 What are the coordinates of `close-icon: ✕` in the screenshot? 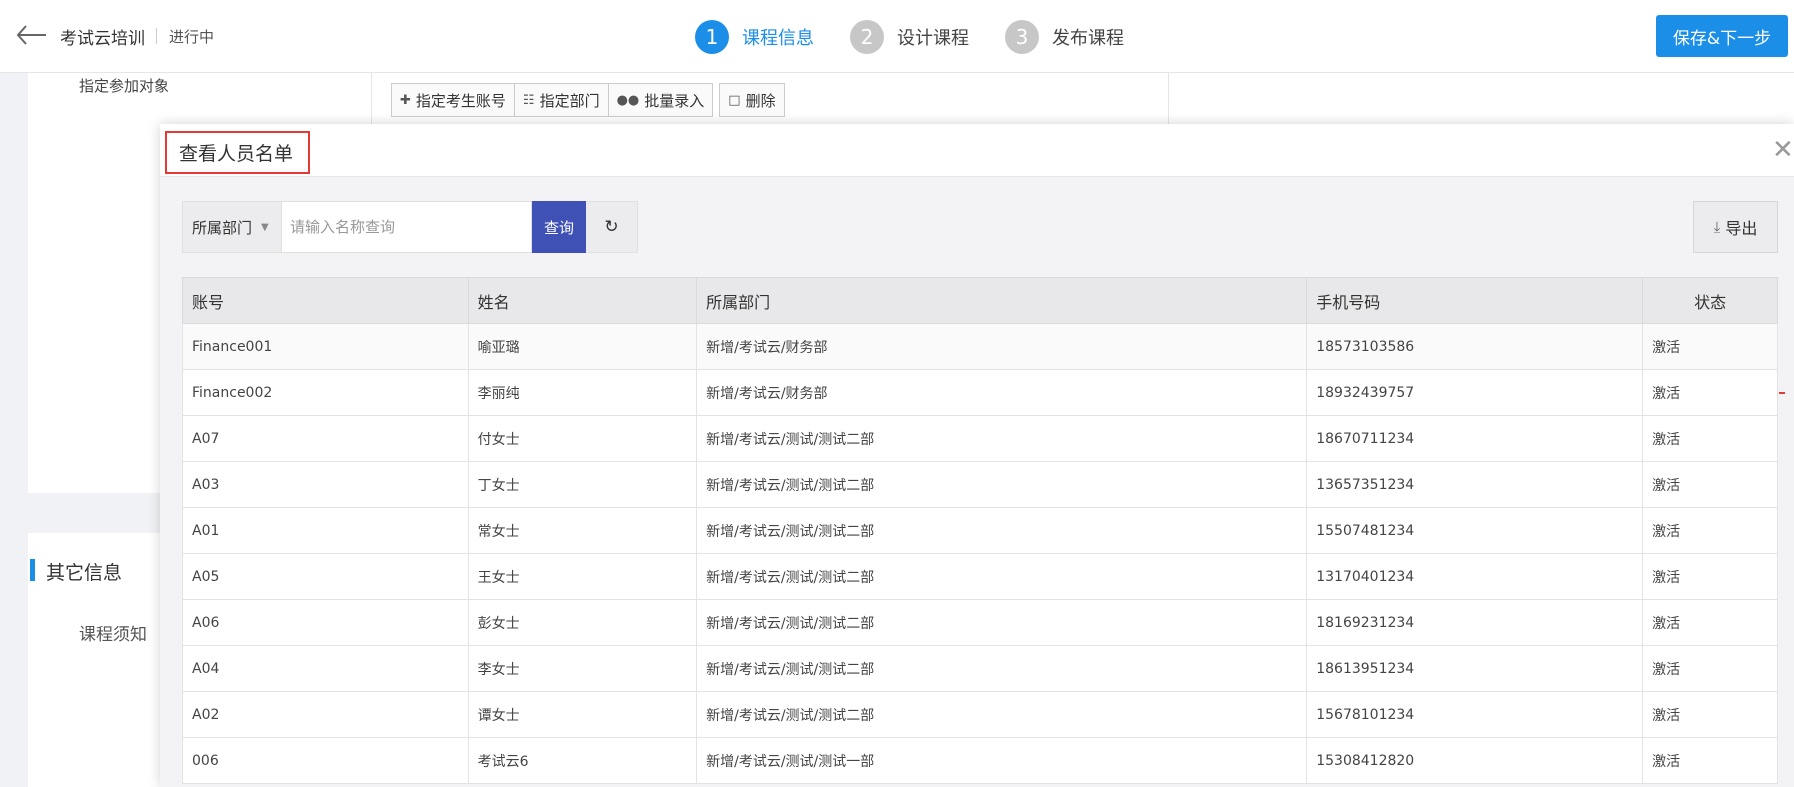 It's located at (1783, 150).